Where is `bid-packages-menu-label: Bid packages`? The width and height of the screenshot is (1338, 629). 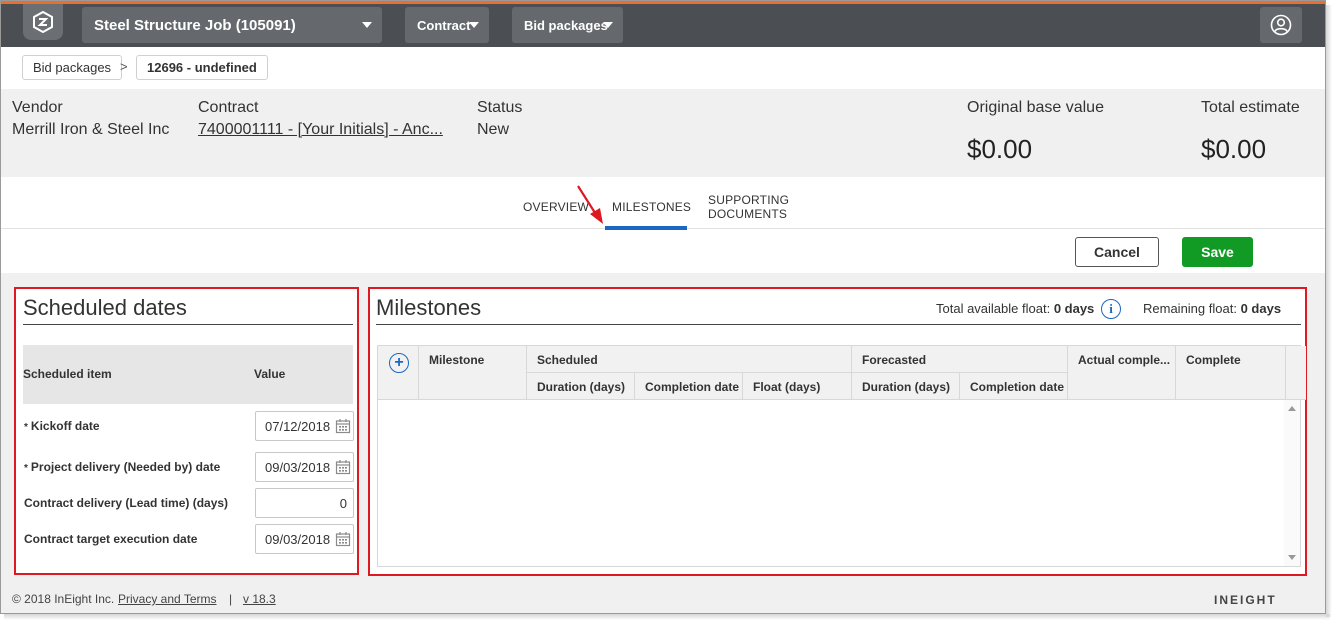
bid-packages-menu-label: Bid packages is located at coordinates (566, 25).